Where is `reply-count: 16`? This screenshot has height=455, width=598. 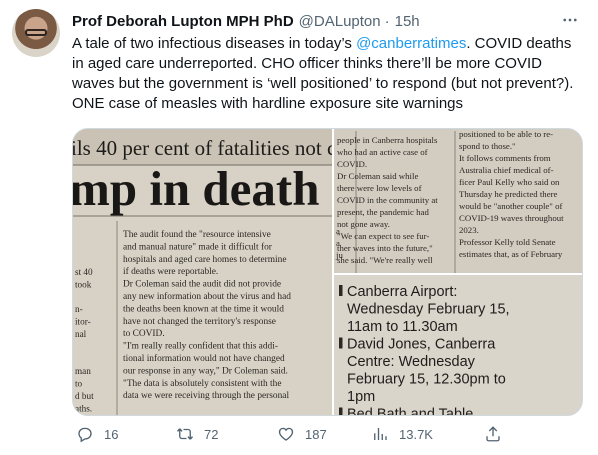
reply-count: 16 is located at coordinates (111, 434).